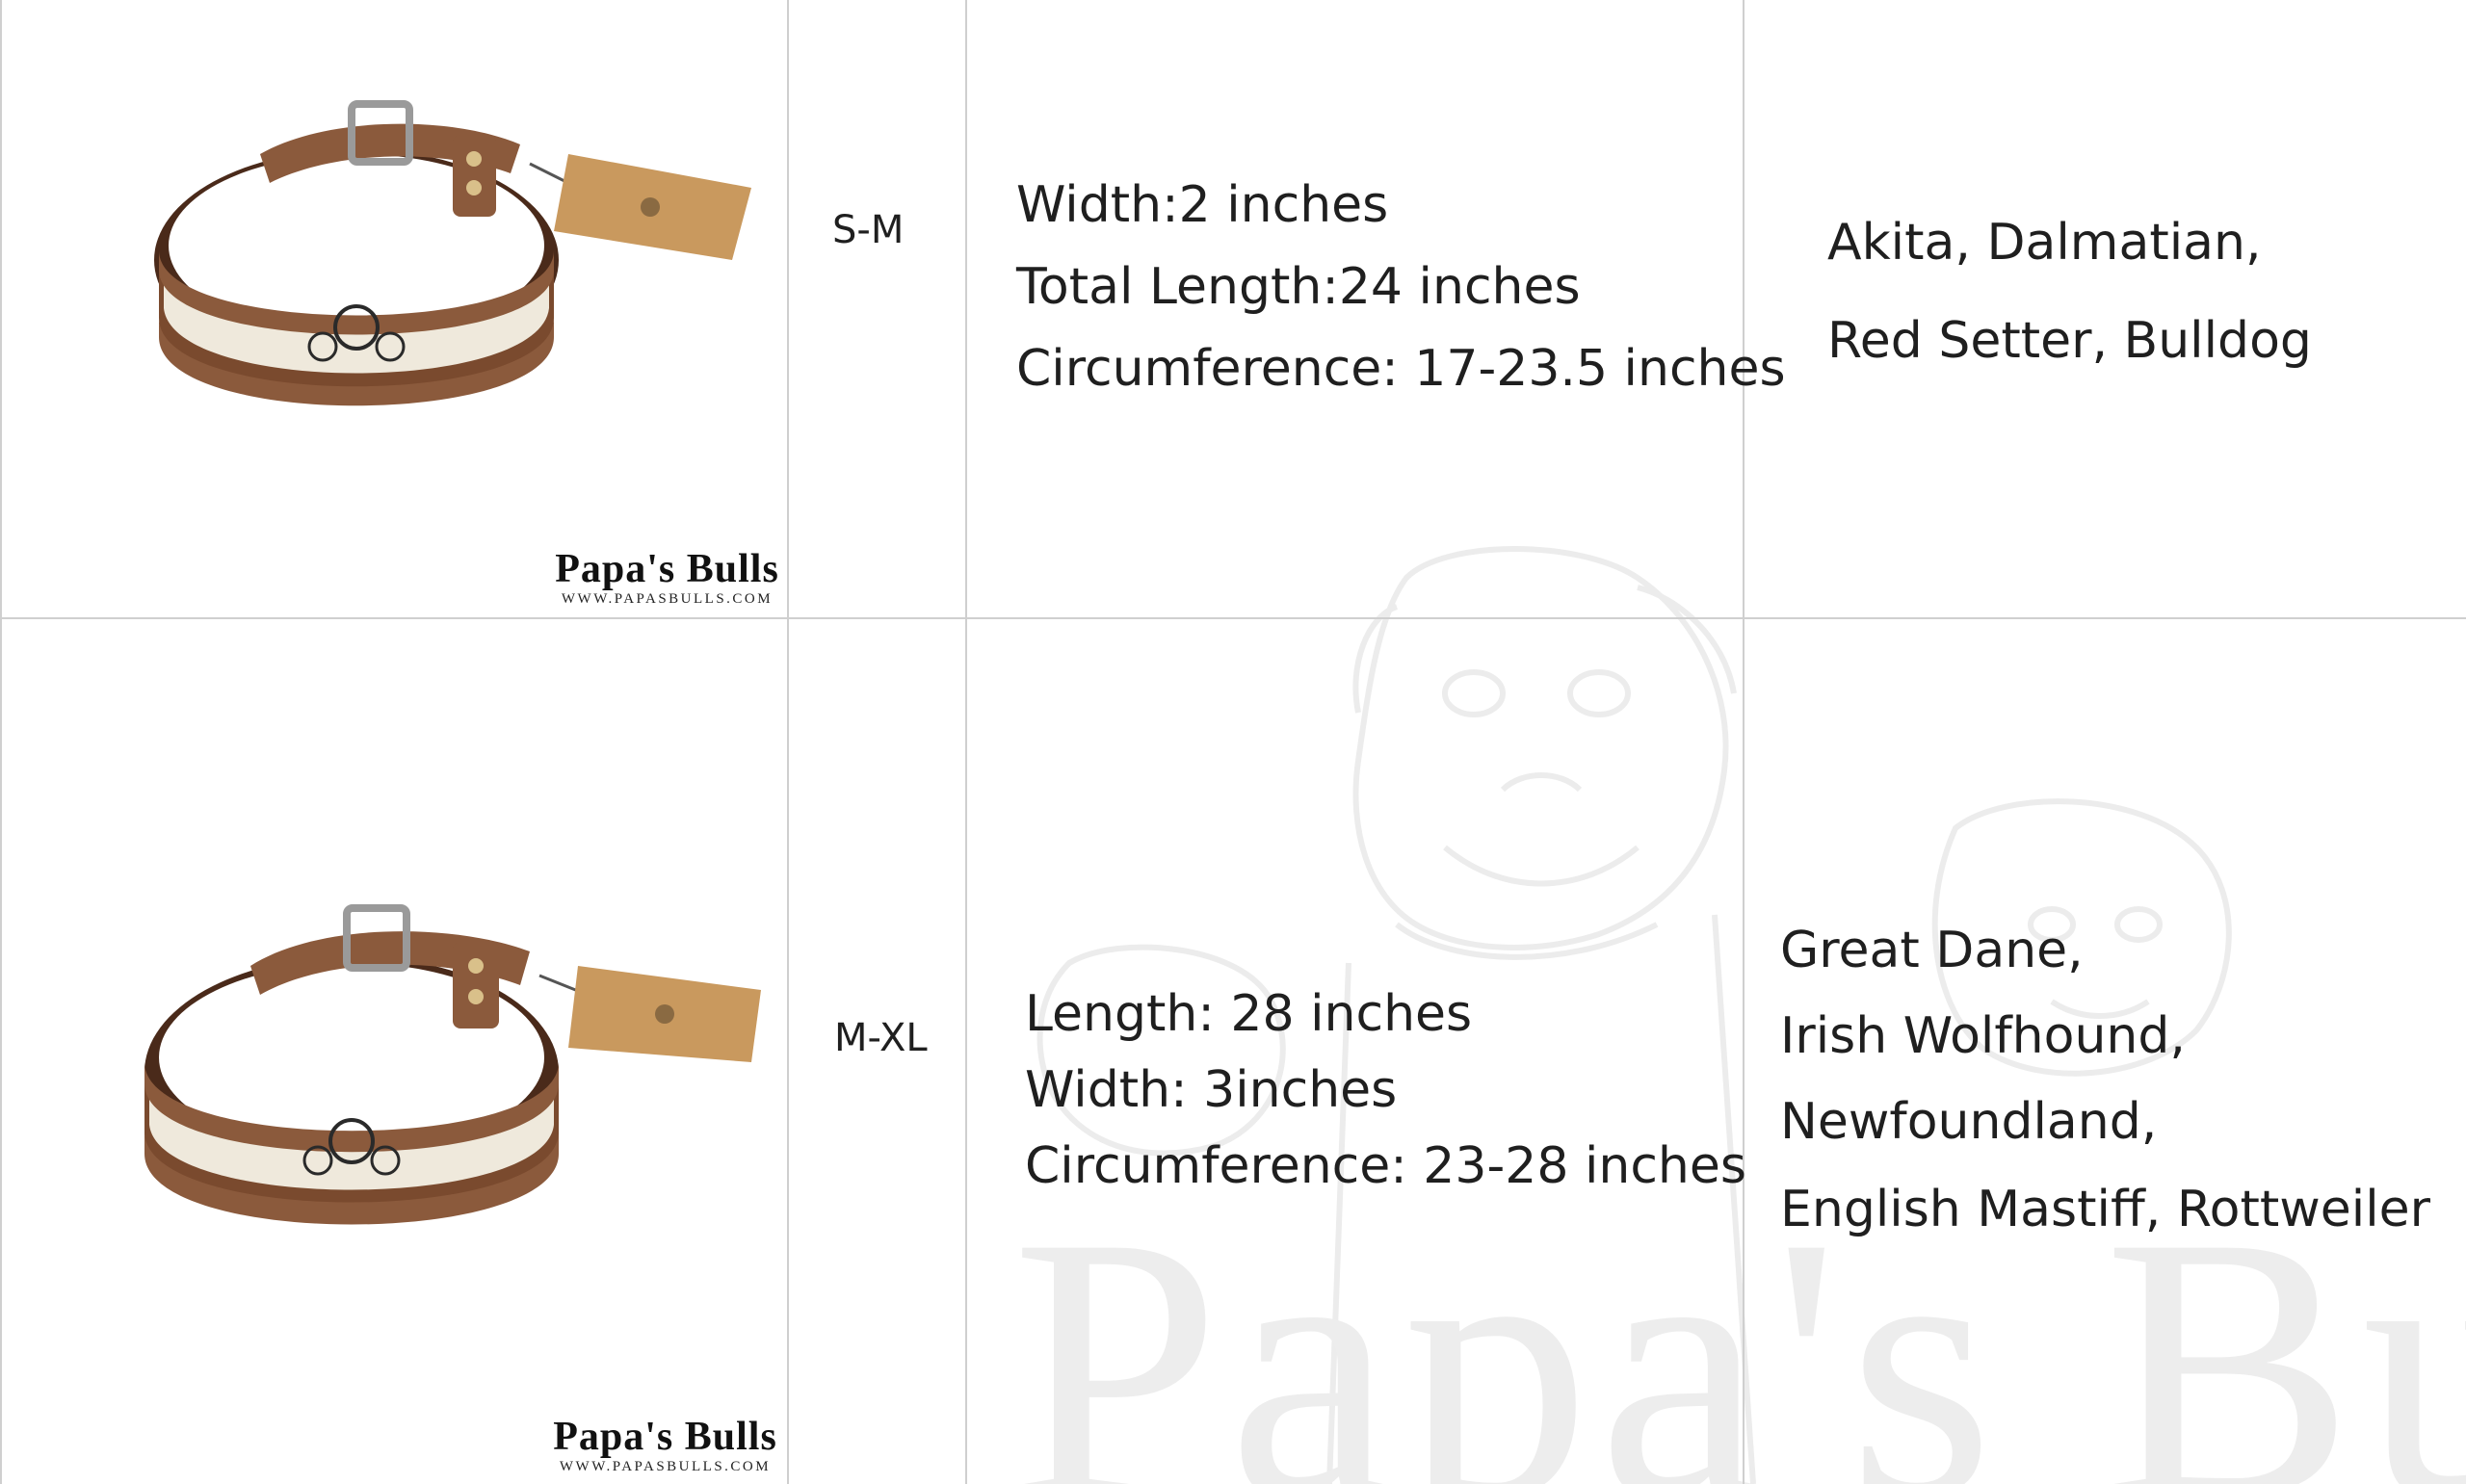  Describe the element at coordinates (2105, 1209) in the screenshot. I see `breed-line: English Mastiff, Rottweiler` at that location.